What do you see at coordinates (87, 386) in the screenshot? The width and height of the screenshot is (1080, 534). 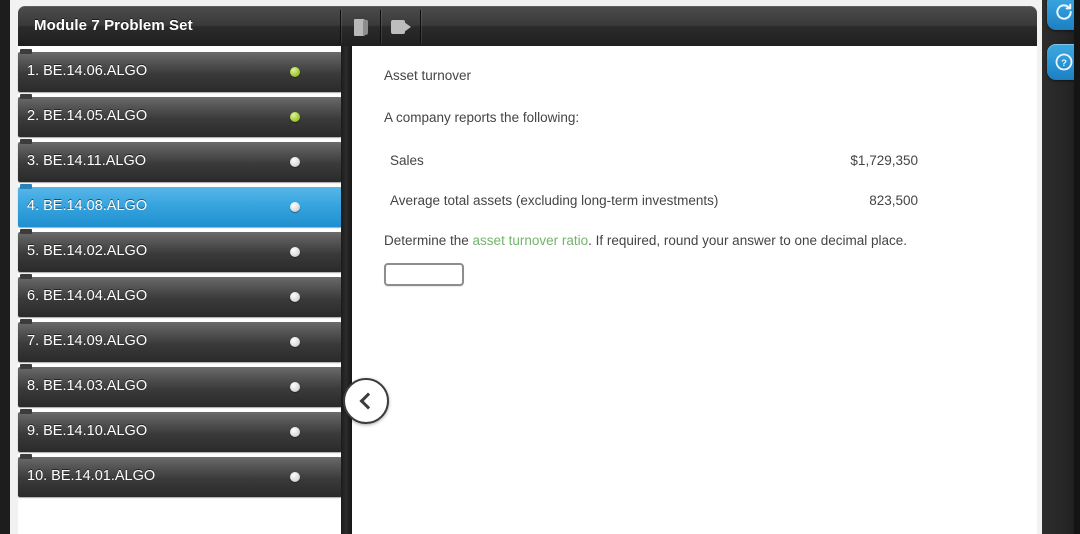 I see `problem-list-item-label: 8. BE.14.03.ALGO` at bounding box center [87, 386].